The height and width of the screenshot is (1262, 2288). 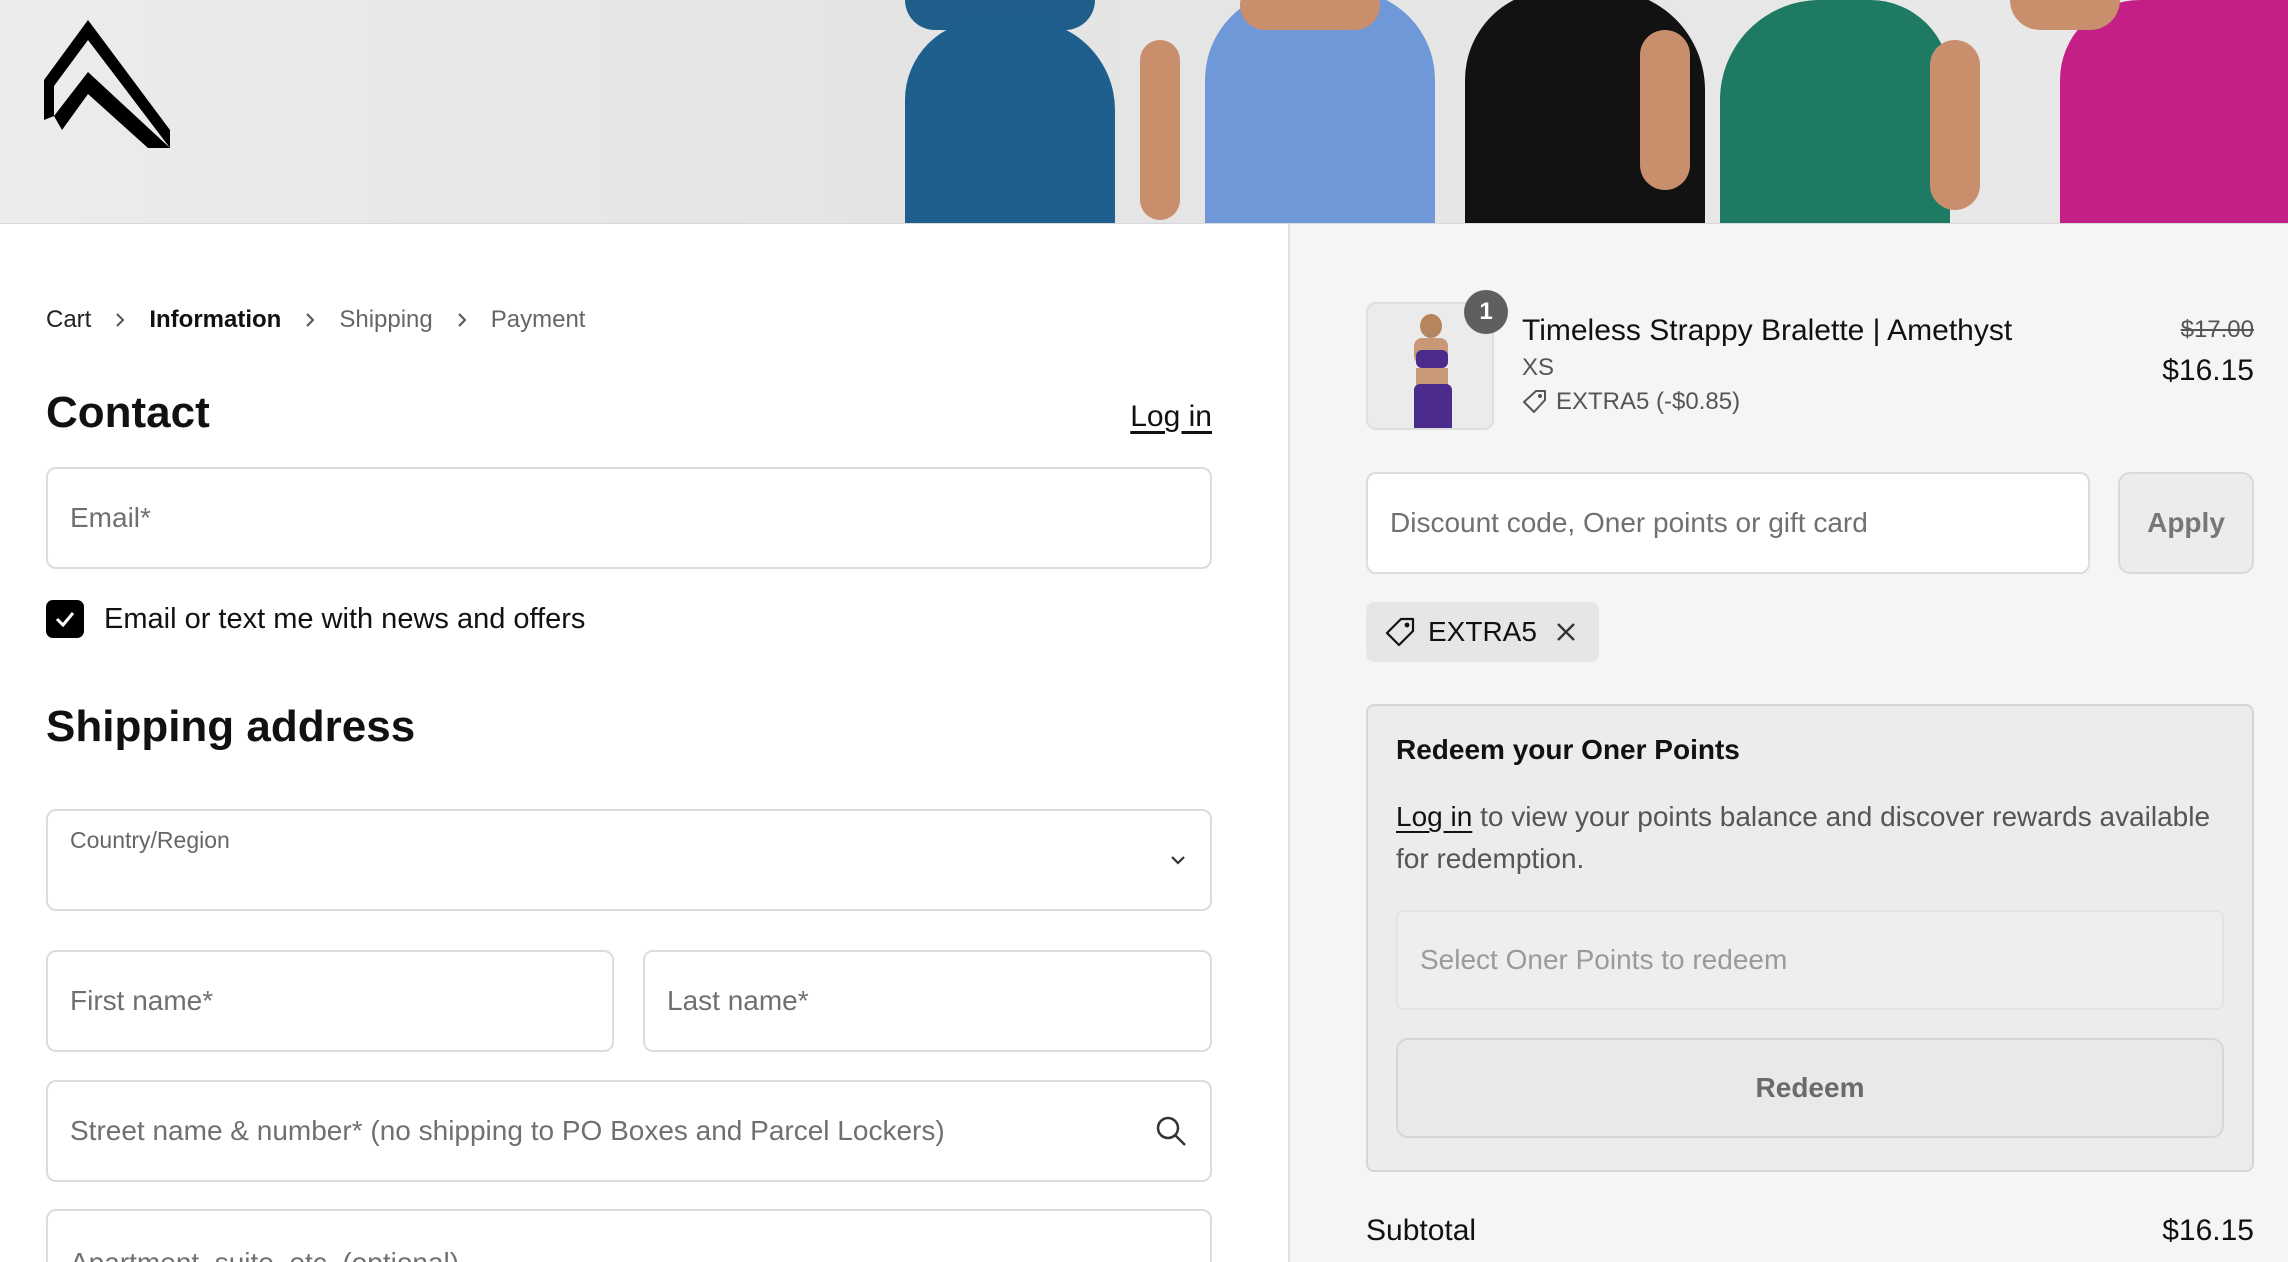 I want to click on apply-button: Apply, so click(x=2186, y=523).